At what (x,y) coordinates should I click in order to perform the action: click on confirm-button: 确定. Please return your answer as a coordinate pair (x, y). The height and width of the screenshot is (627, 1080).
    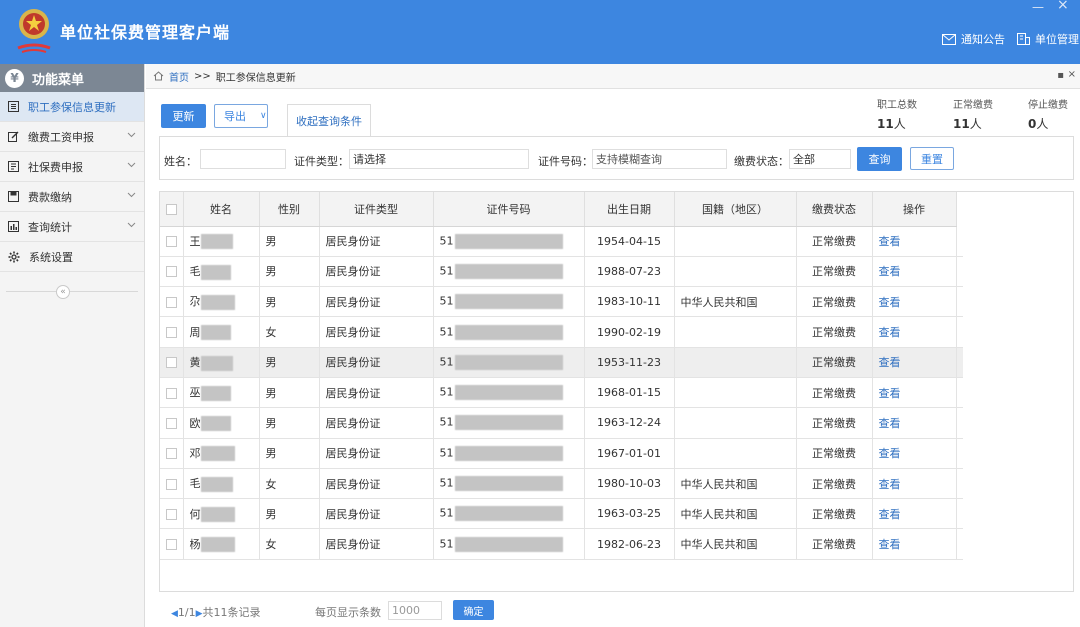
    Looking at the image, I should click on (473, 610).